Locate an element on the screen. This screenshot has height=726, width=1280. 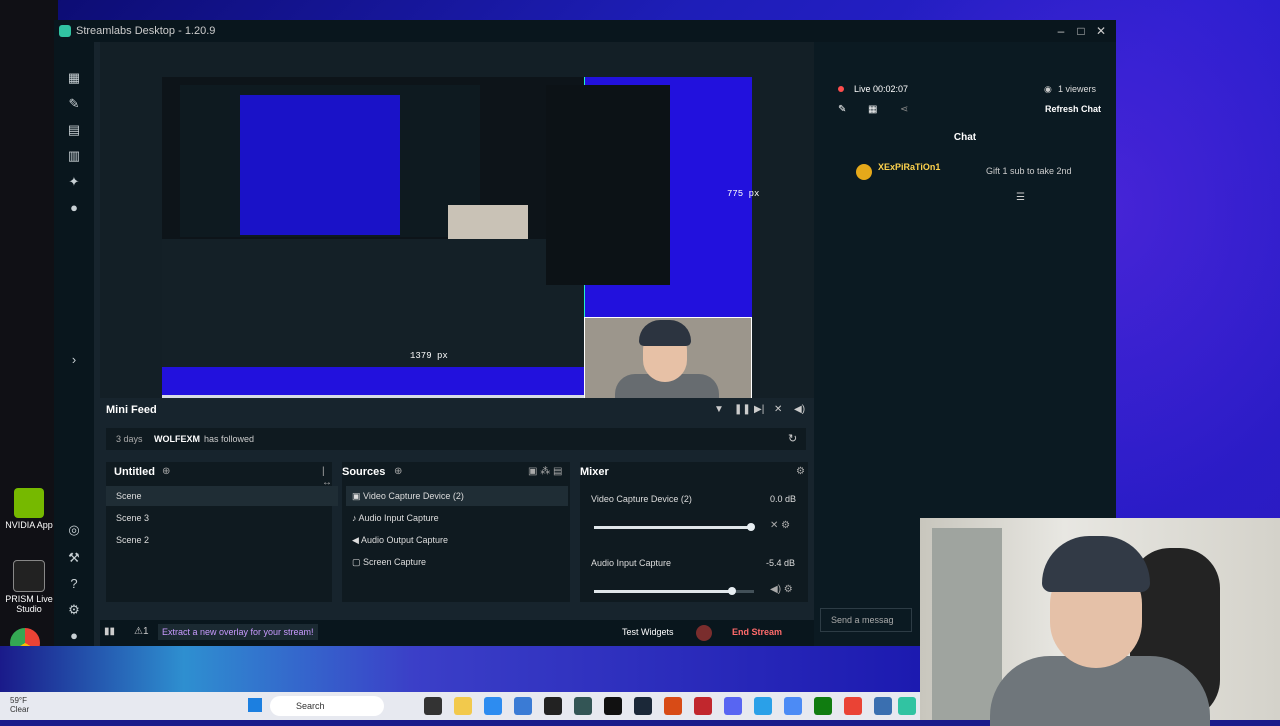
weather-temp: 59°F is located at coordinates (18, 700).